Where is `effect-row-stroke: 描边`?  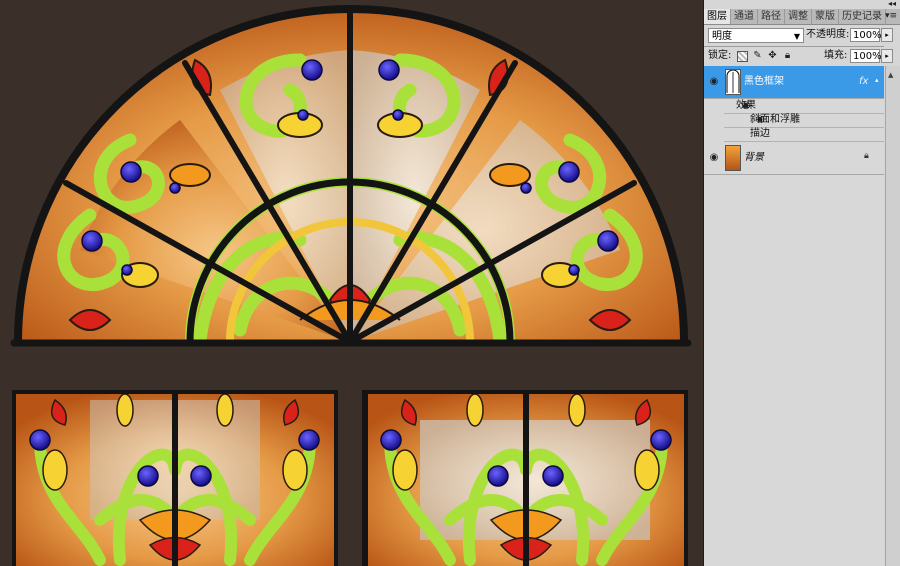 effect-row-stroke: 描边 is located at coordinates (804, 134).